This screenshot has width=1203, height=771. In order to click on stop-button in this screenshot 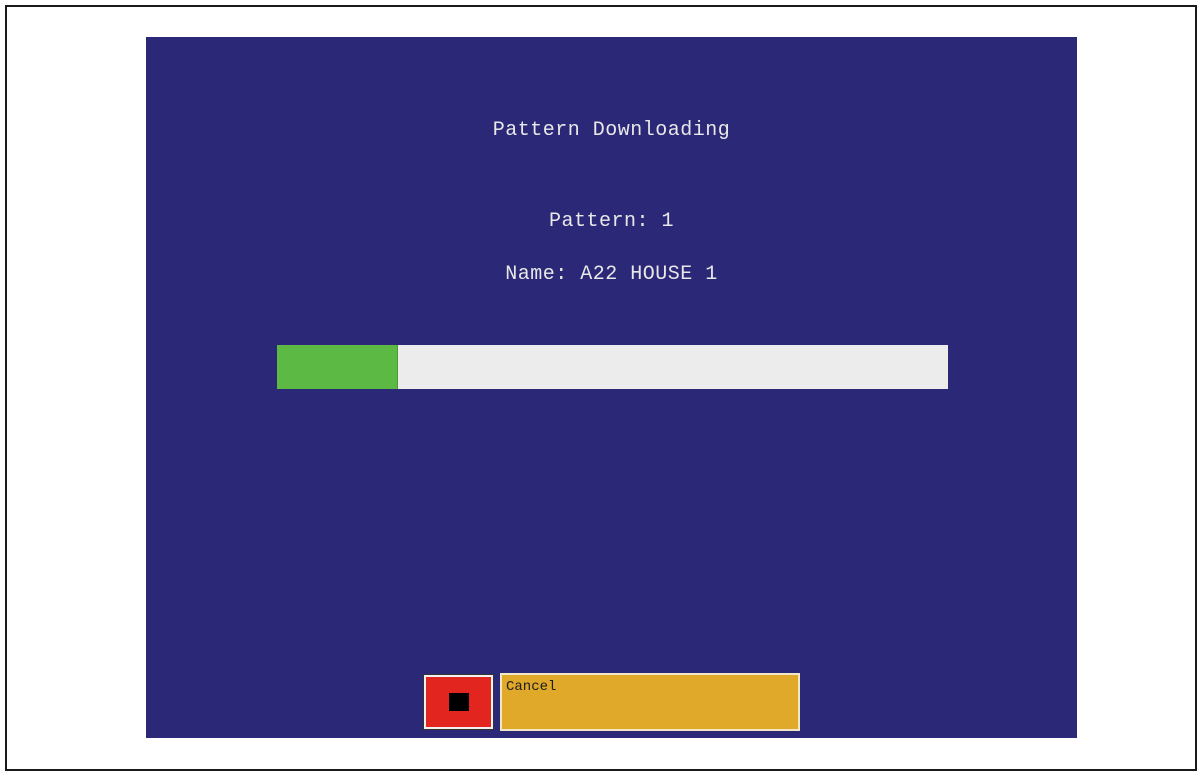, I will do `click(458, 702)`.